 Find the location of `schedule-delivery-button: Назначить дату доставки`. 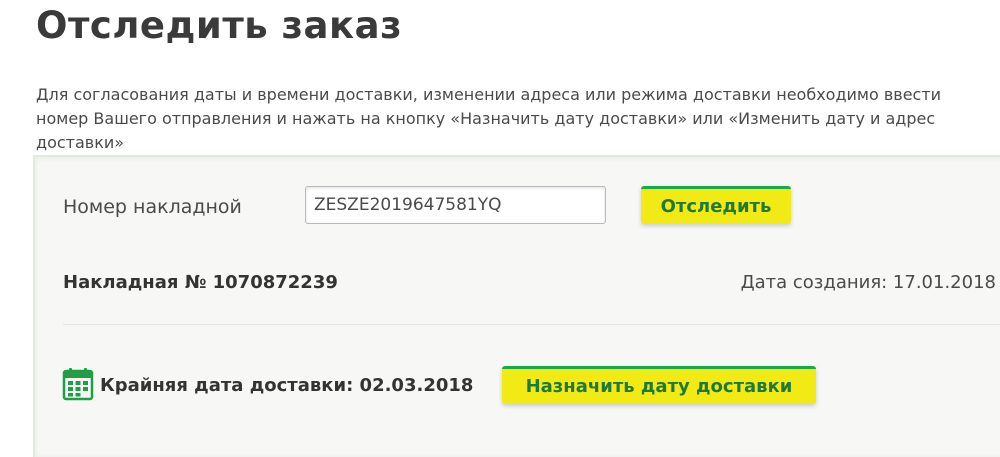

schedule-delivery-button: Назначить дату доставки is located at coordinates (659, 385).